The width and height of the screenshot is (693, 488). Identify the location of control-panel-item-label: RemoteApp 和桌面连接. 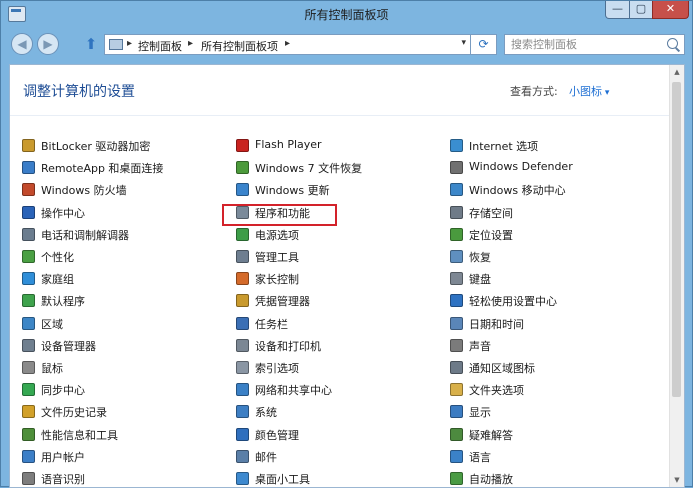
(102, 168).